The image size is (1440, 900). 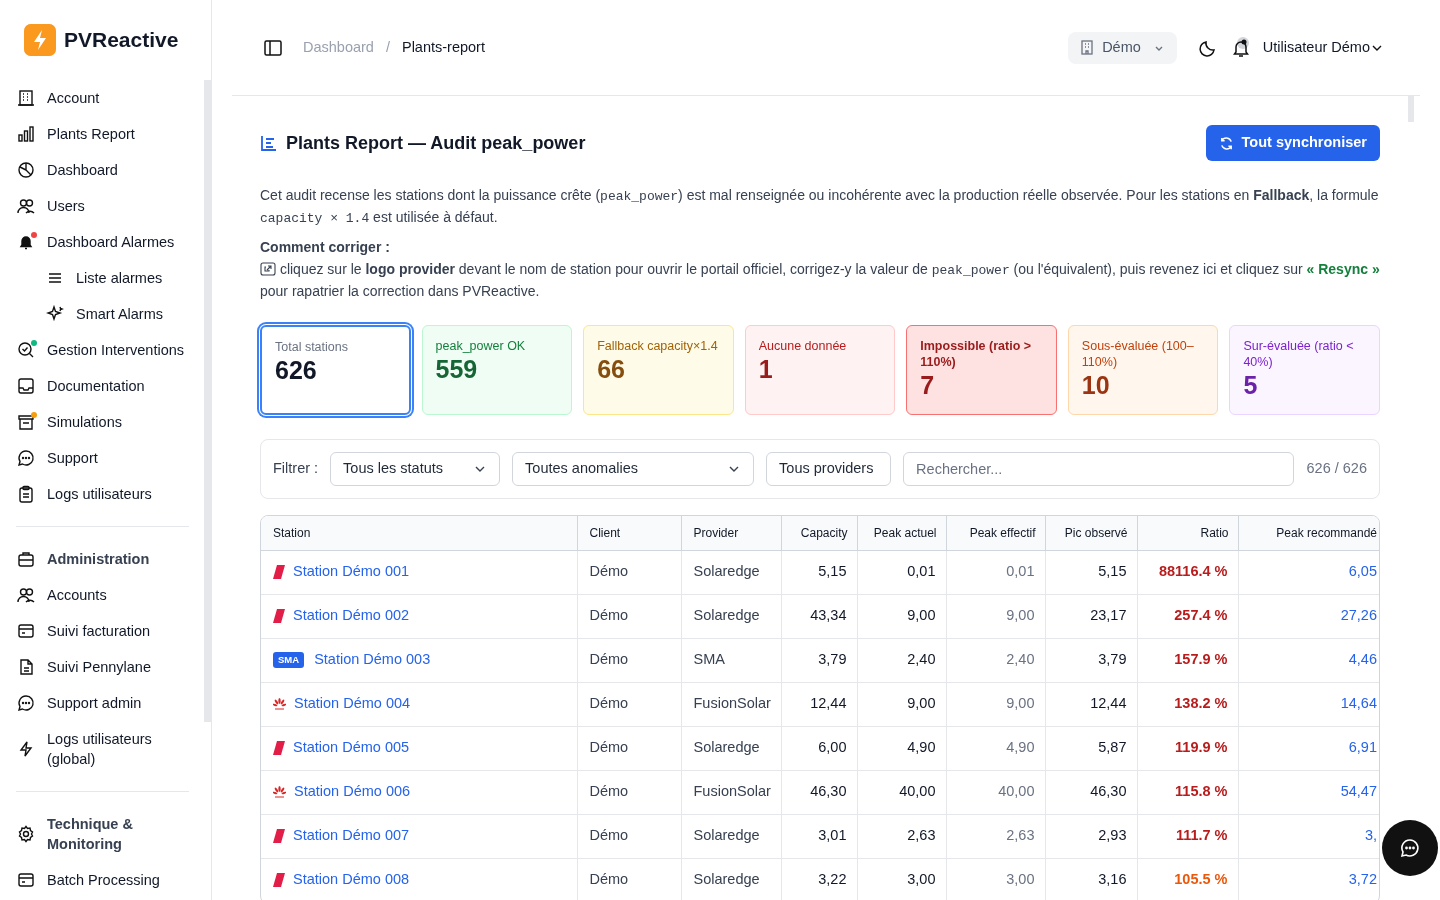 I want to click on sidebar-item: Batch Processing, so click(x=106, y=880).